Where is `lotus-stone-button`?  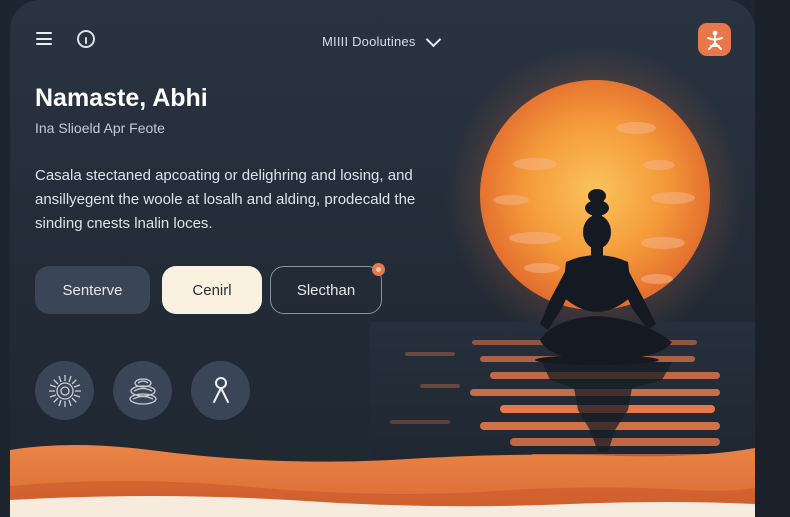 lotus-stone-button is located at coordinates (142, 390).